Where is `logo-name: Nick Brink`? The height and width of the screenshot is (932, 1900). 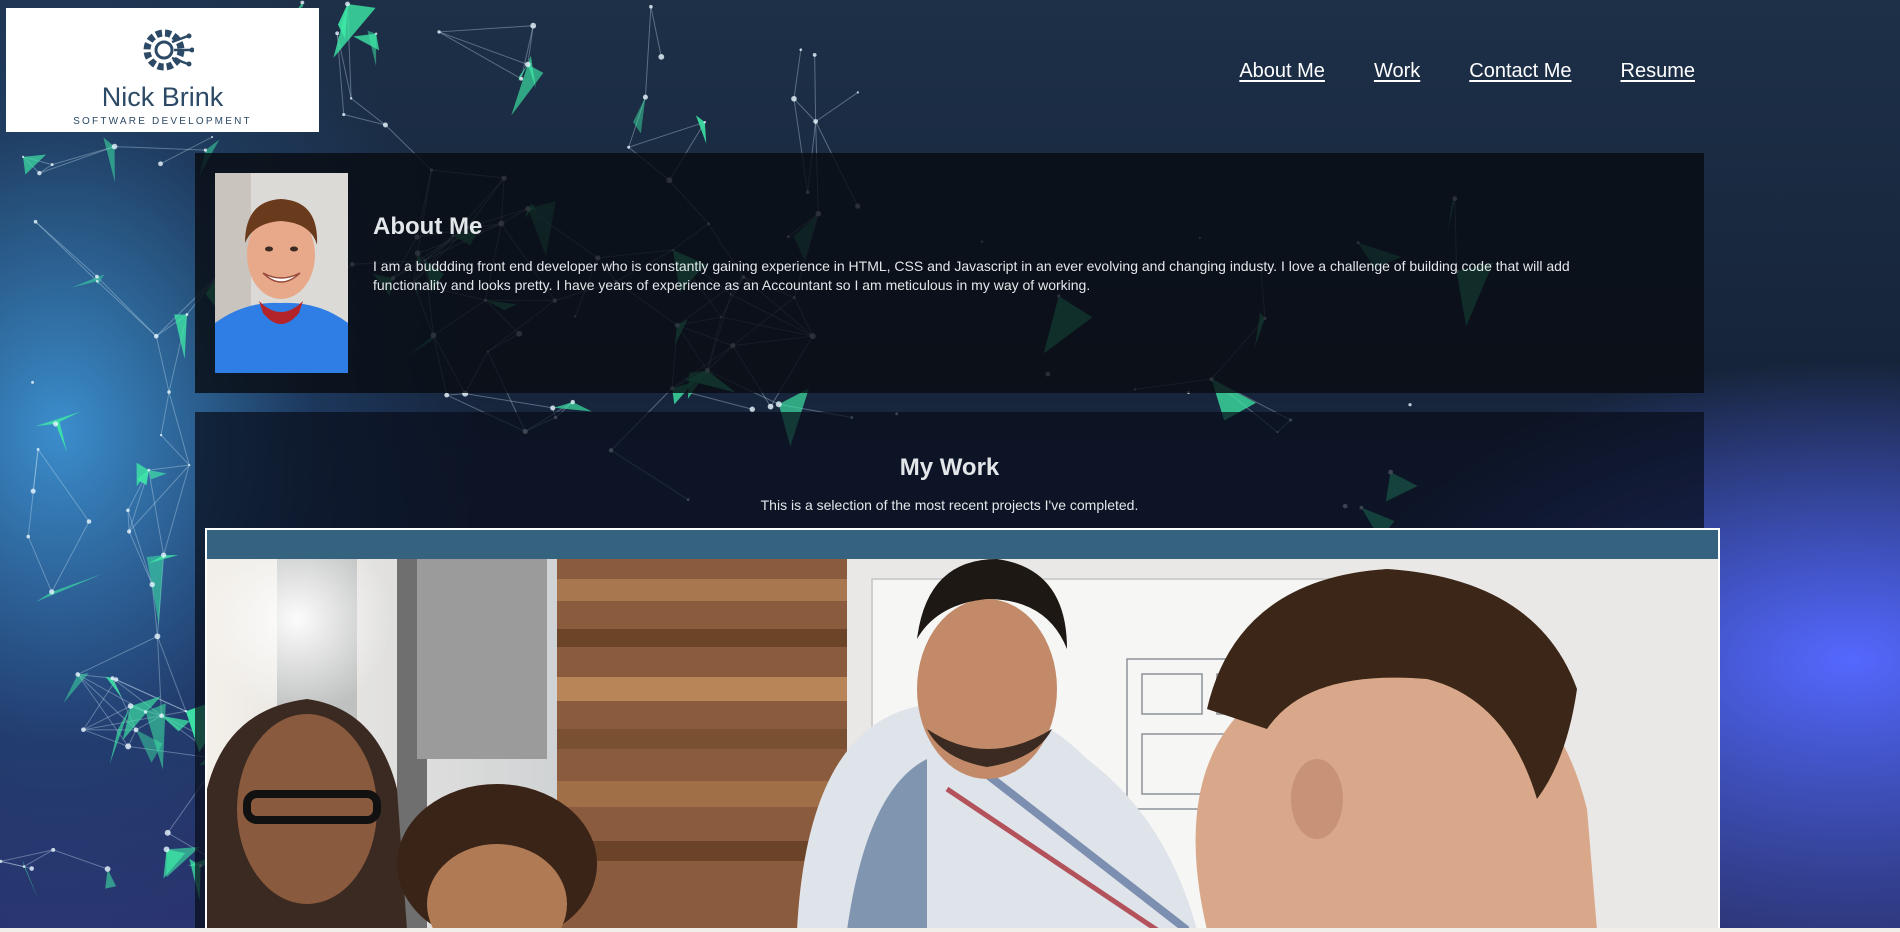
logo-name: Nick Brink is located at coordinates (162, 97).